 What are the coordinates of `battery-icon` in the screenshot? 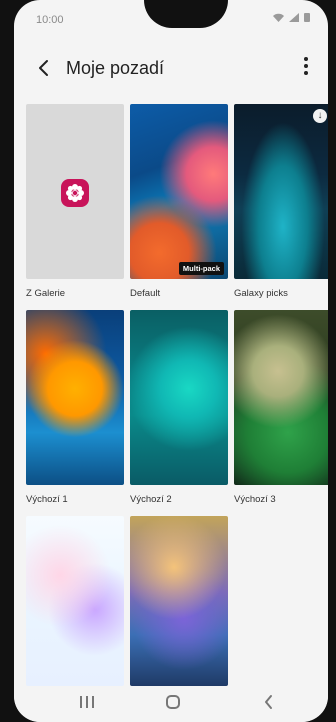 It's located at (307, 19).